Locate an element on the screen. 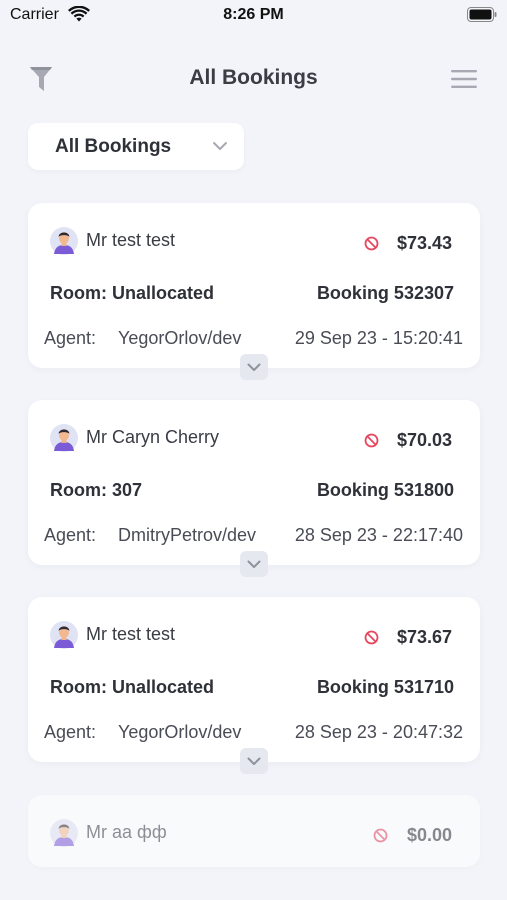  battery-icon is located at coordinates (482, 14).